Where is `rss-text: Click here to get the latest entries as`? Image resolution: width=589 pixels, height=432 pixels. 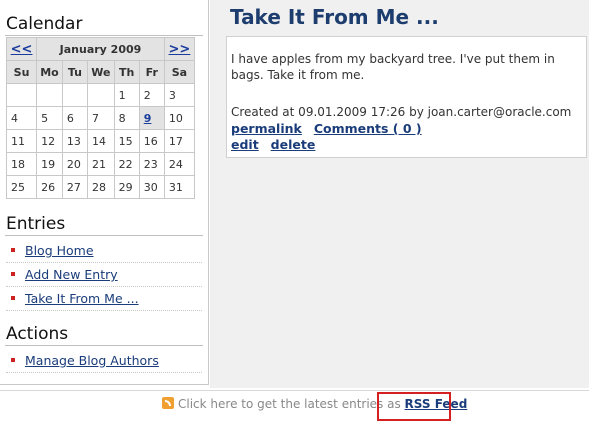
rss-text: Click here to get the latest entries as is located at coordinates (289, 404).